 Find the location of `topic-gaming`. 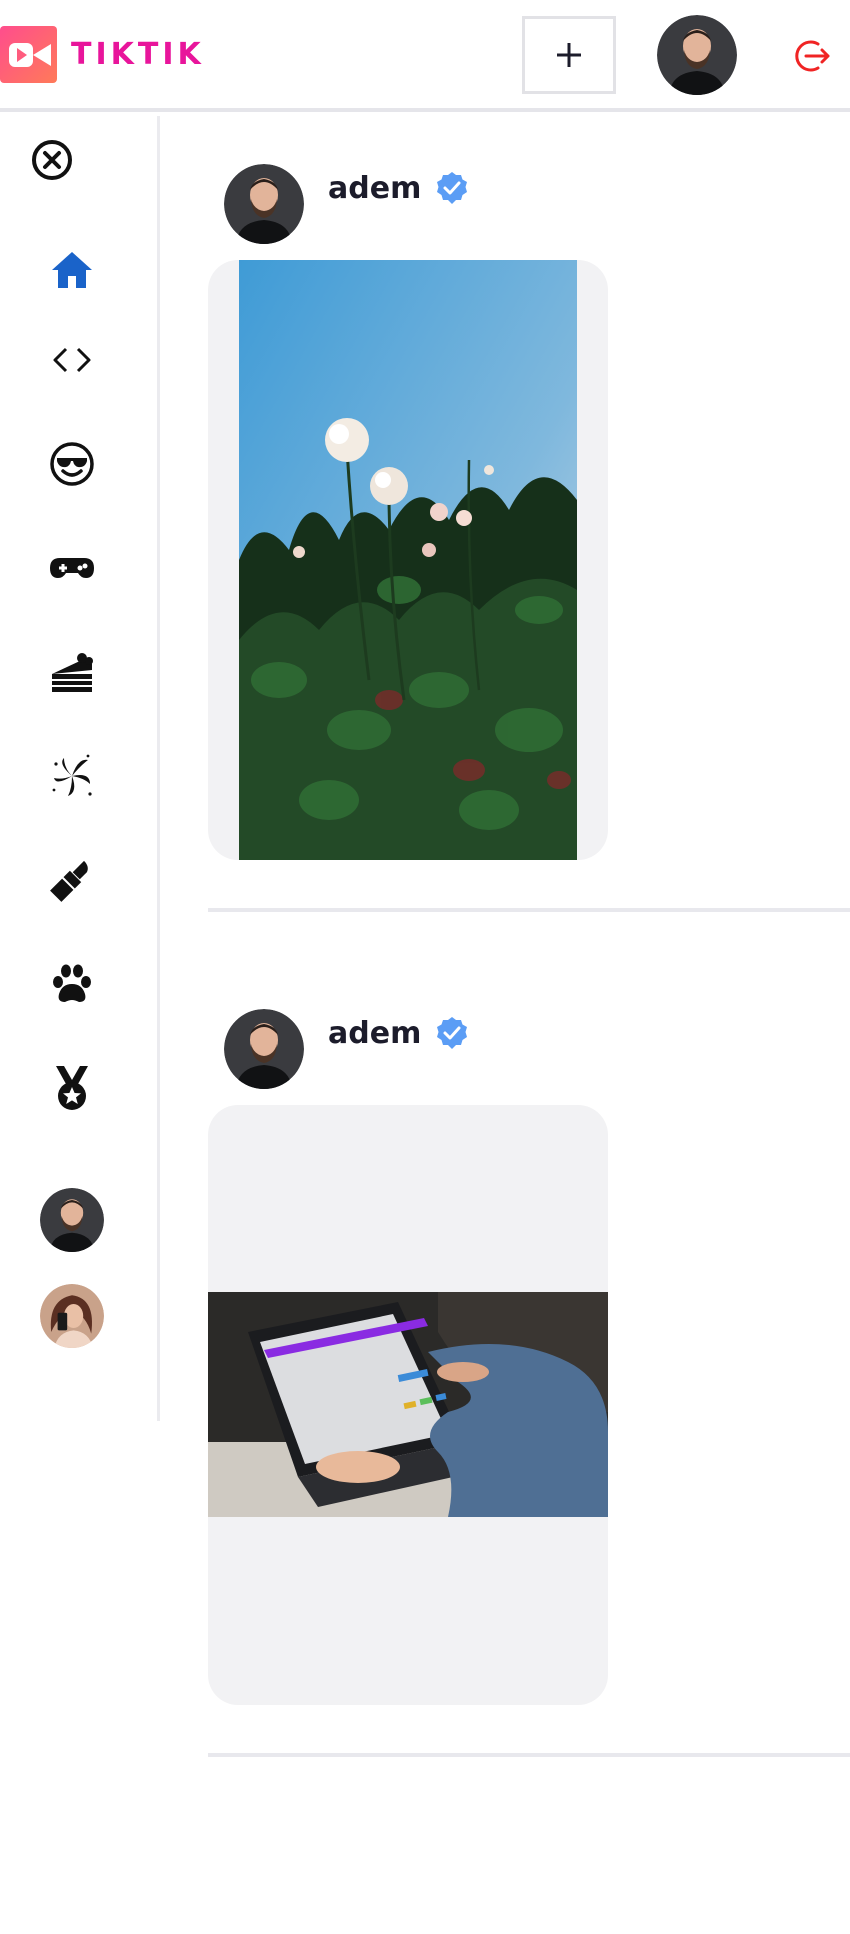

topic-gaming is located at coordinates (72, 568).